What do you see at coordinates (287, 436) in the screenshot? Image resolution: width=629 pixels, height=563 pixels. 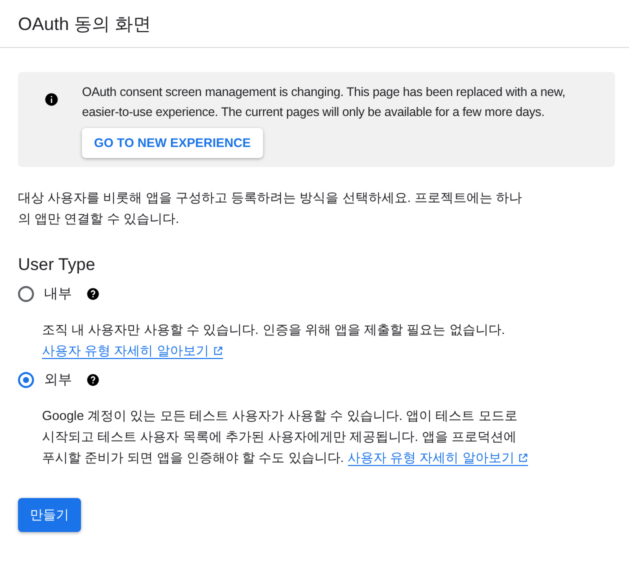 I see `option-description: Google 계정이 있는 모든 테스트 사용자가 사용할 수 있습니다. 앱이 테스트 모드로 시작되고 테스트 사용자 목록에 추가된 사용자에게만 제공됩니다. 앱을 프로덕션에 푸시할 준비가 되면 앱을 인증해야 할 수도 있습니다. 사용자 유형 자세히 알아보기` at bounding box center [287, 436].